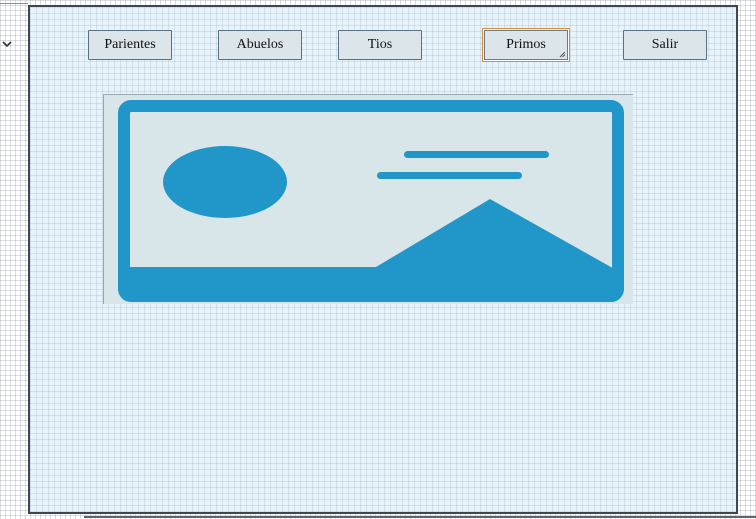 This screenshot has height=519, width=756. I want to click on tios-button: Tios, so click(380, 45).